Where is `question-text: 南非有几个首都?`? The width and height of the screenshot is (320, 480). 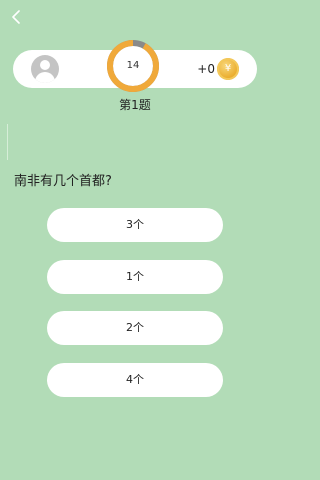 question-text: 南非有几个首都? is located at coordinates (63, 181).